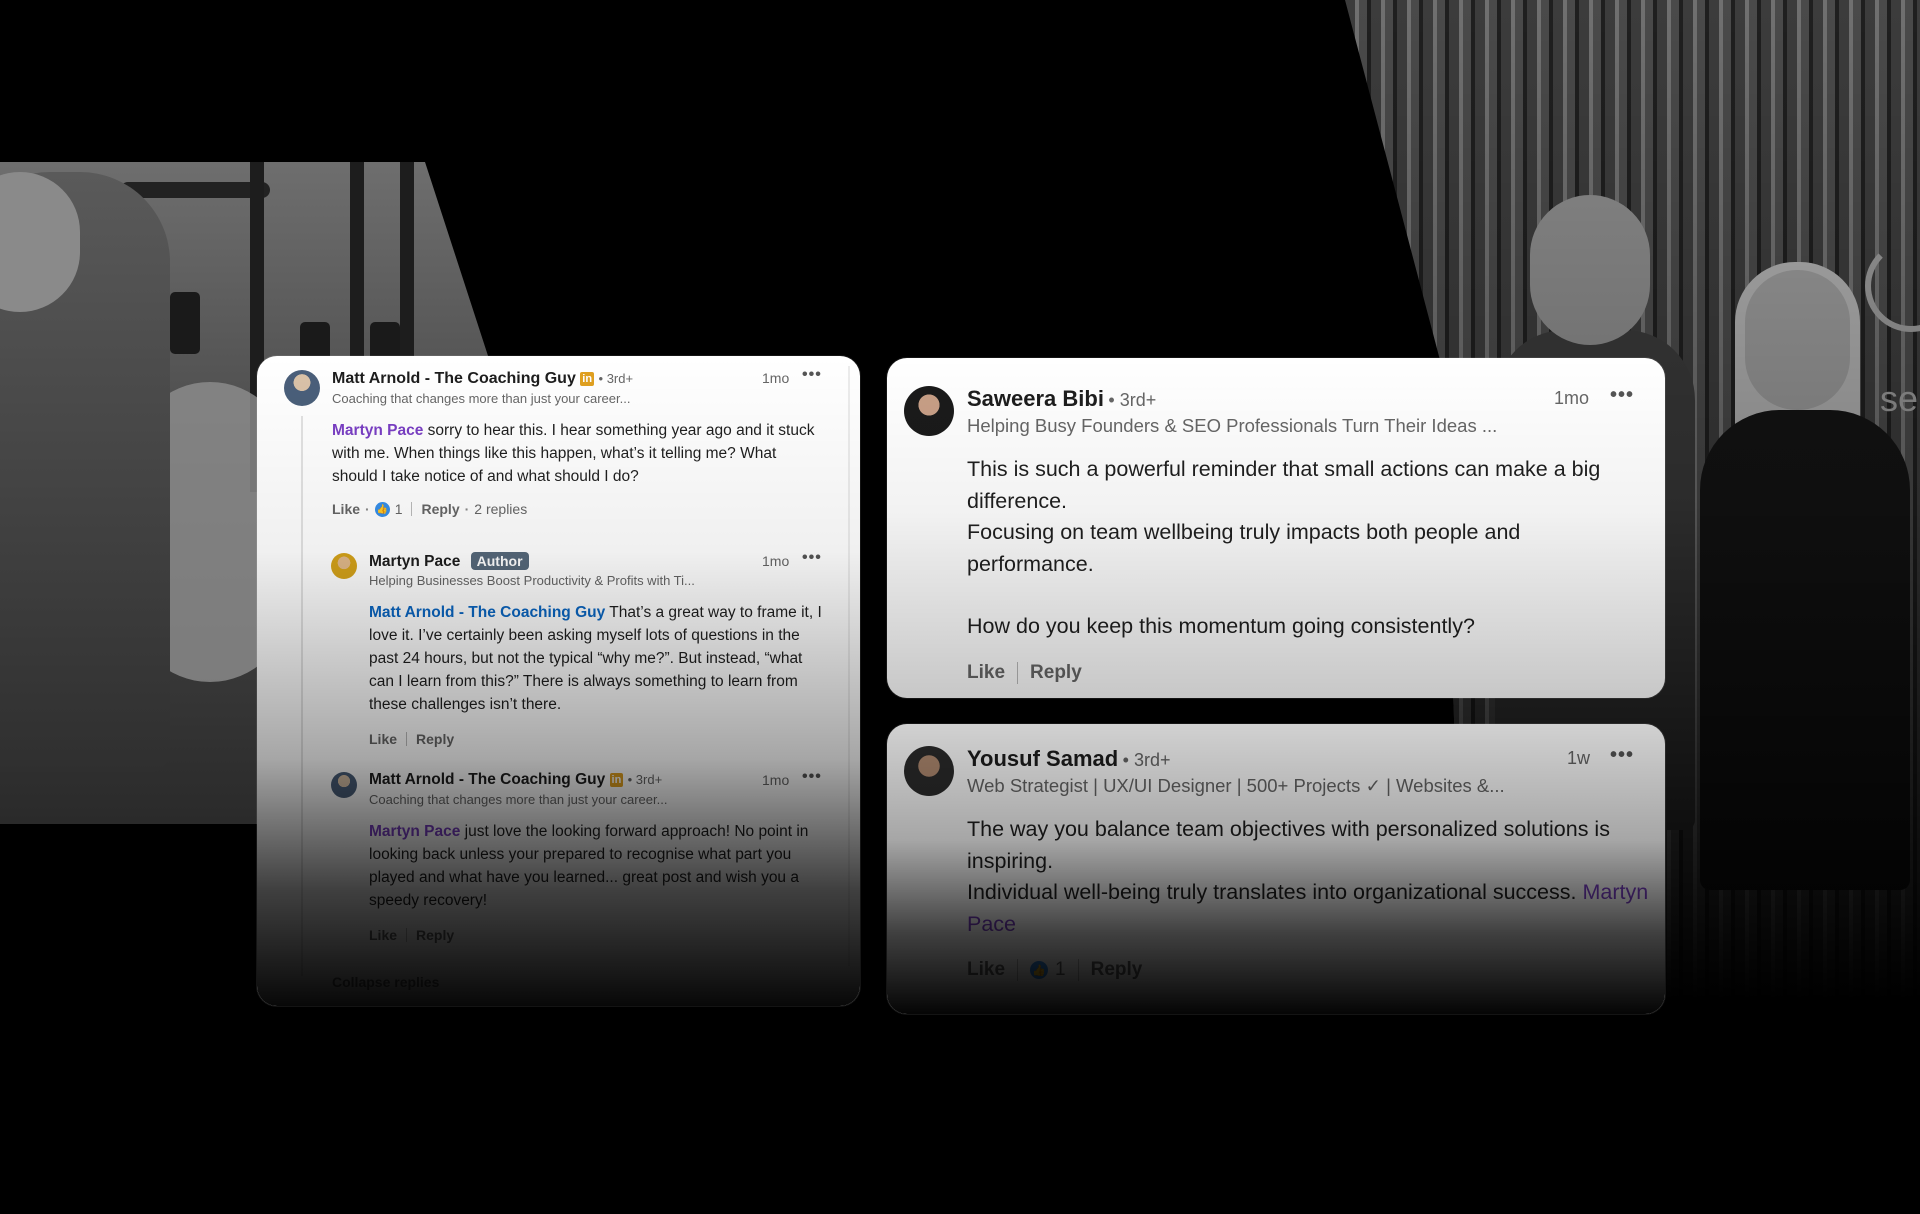  I want to click on comment-header: Yousuf Samad • 3rd+, so click(1068, 759).